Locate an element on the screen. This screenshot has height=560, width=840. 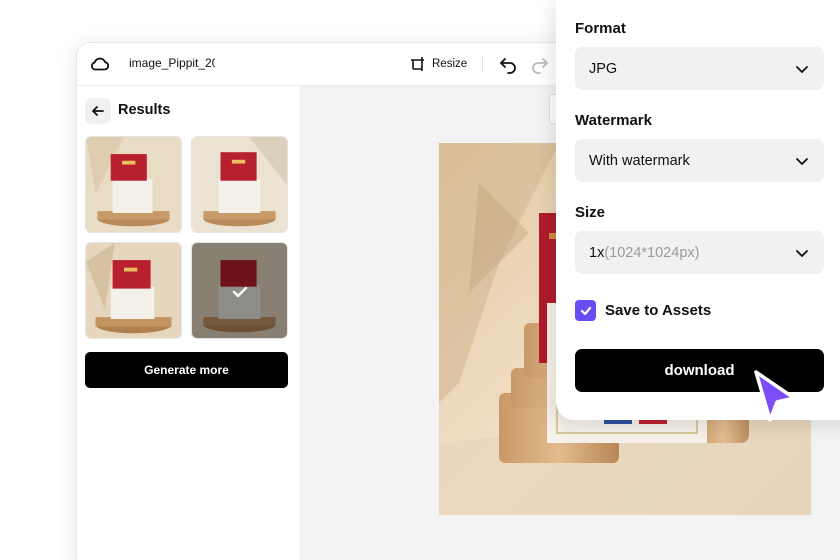
resize-icon is located at coordinates (417, 64).